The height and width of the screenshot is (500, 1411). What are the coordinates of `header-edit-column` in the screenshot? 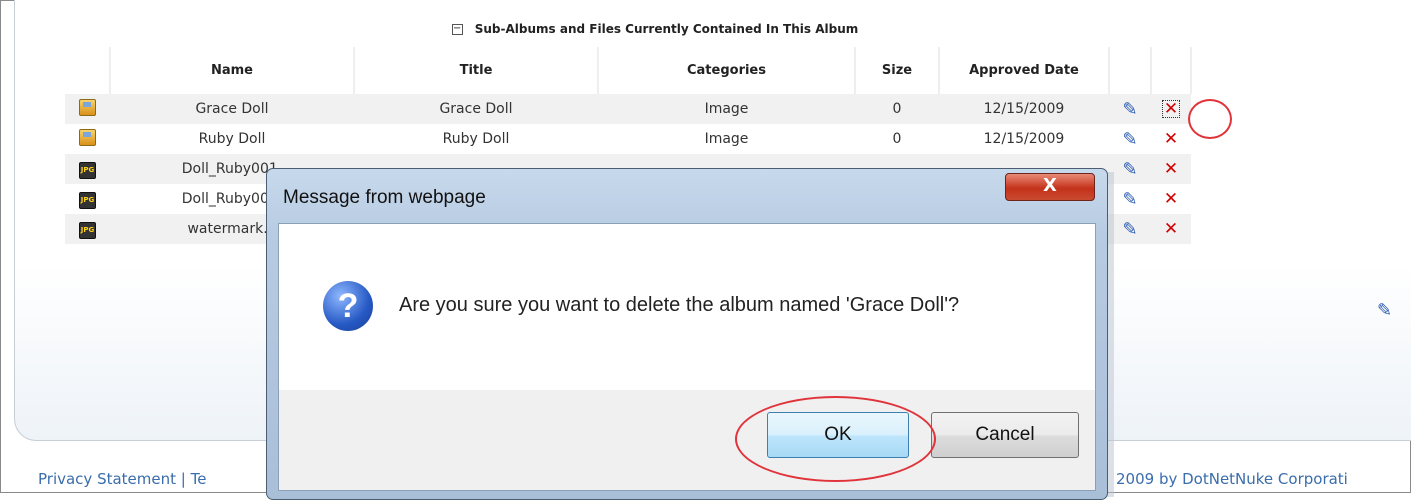 It's located at (1130, 70).